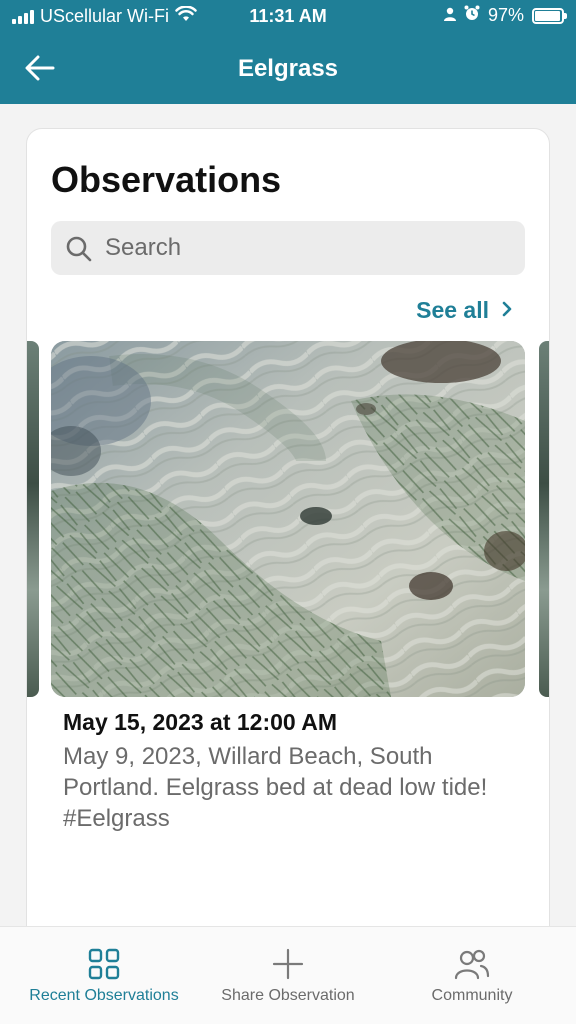 The width and height of the screenshot is (576, 1024). I want to click on previous-photo-peek, so click(33, 519).